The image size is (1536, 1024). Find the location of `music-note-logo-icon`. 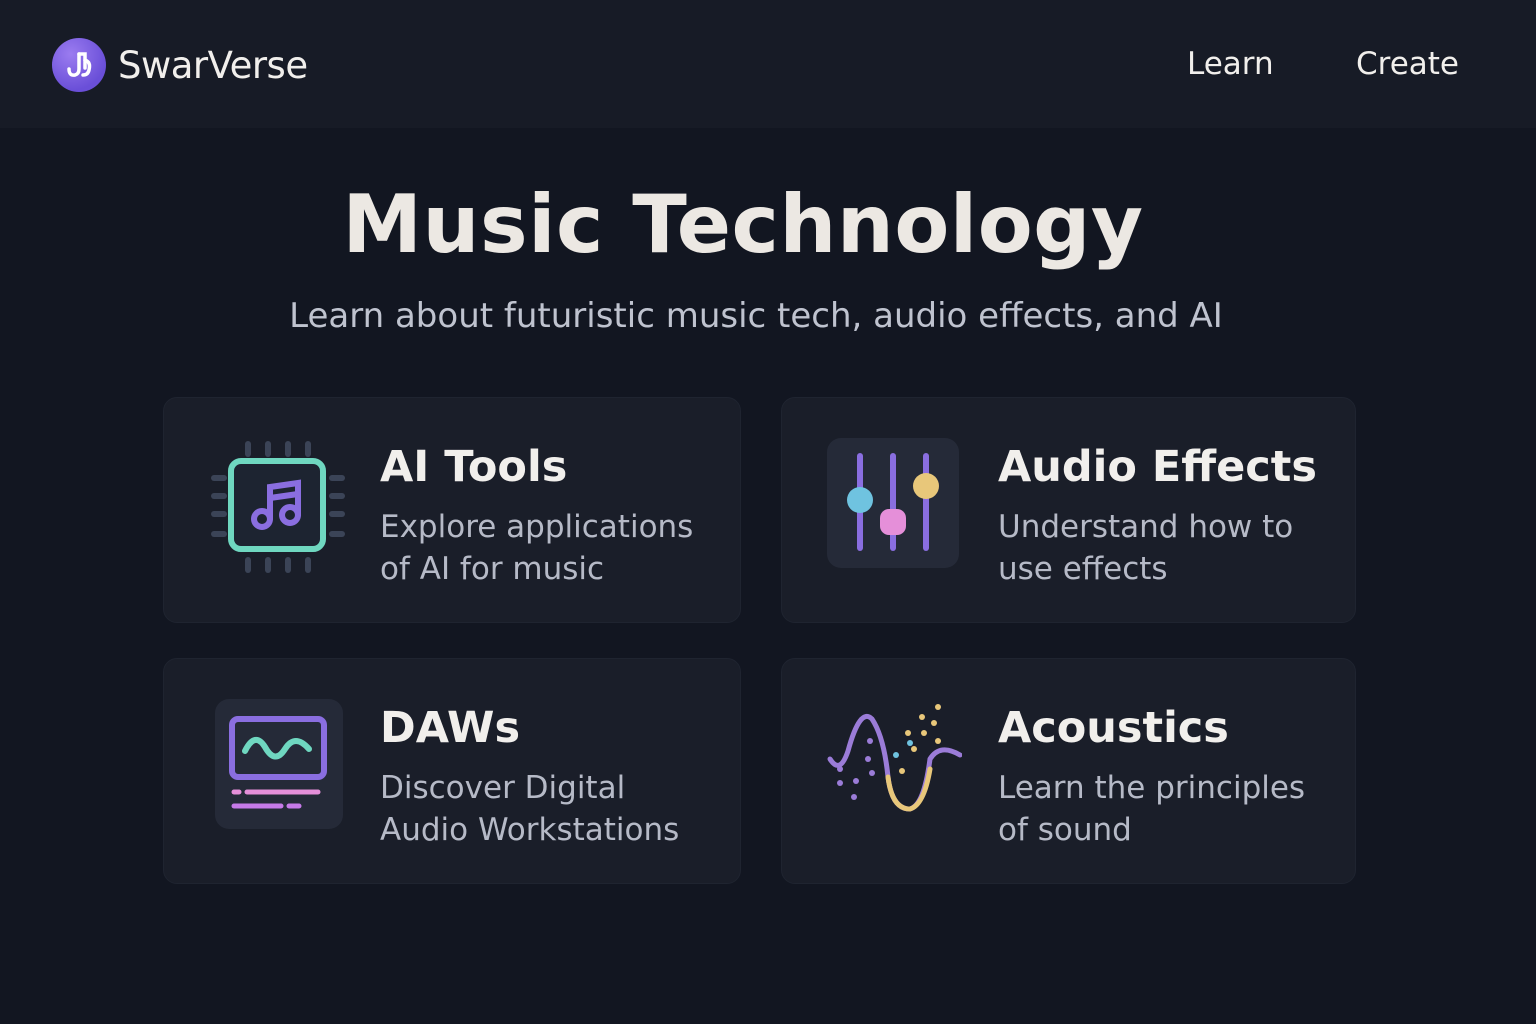

music-note-logo-icon is located at coordinates (79, 65).